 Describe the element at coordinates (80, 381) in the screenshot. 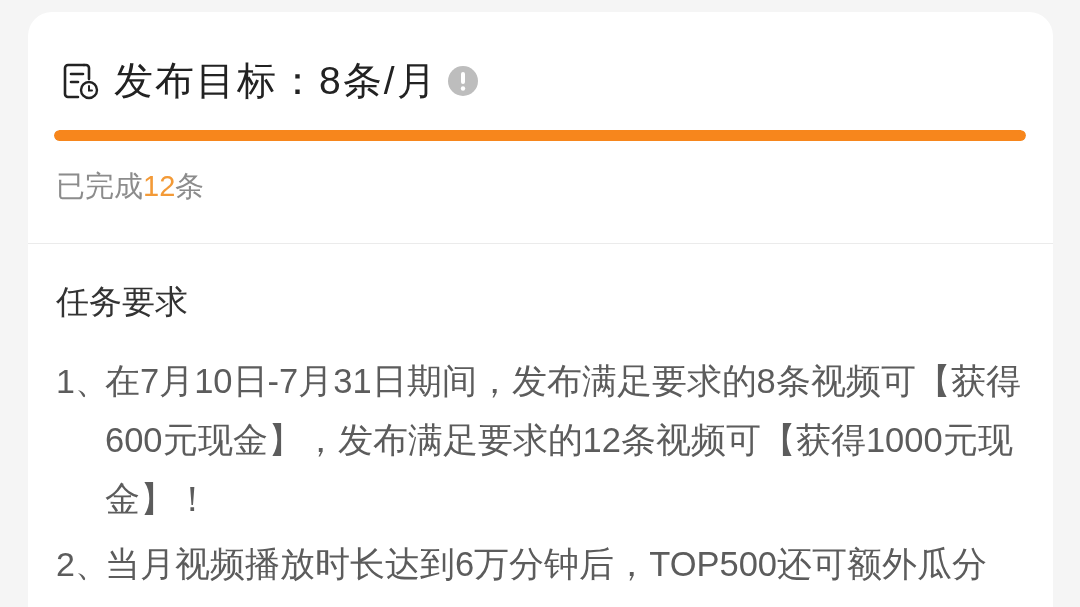

I see `list-number: 1、` at that location.